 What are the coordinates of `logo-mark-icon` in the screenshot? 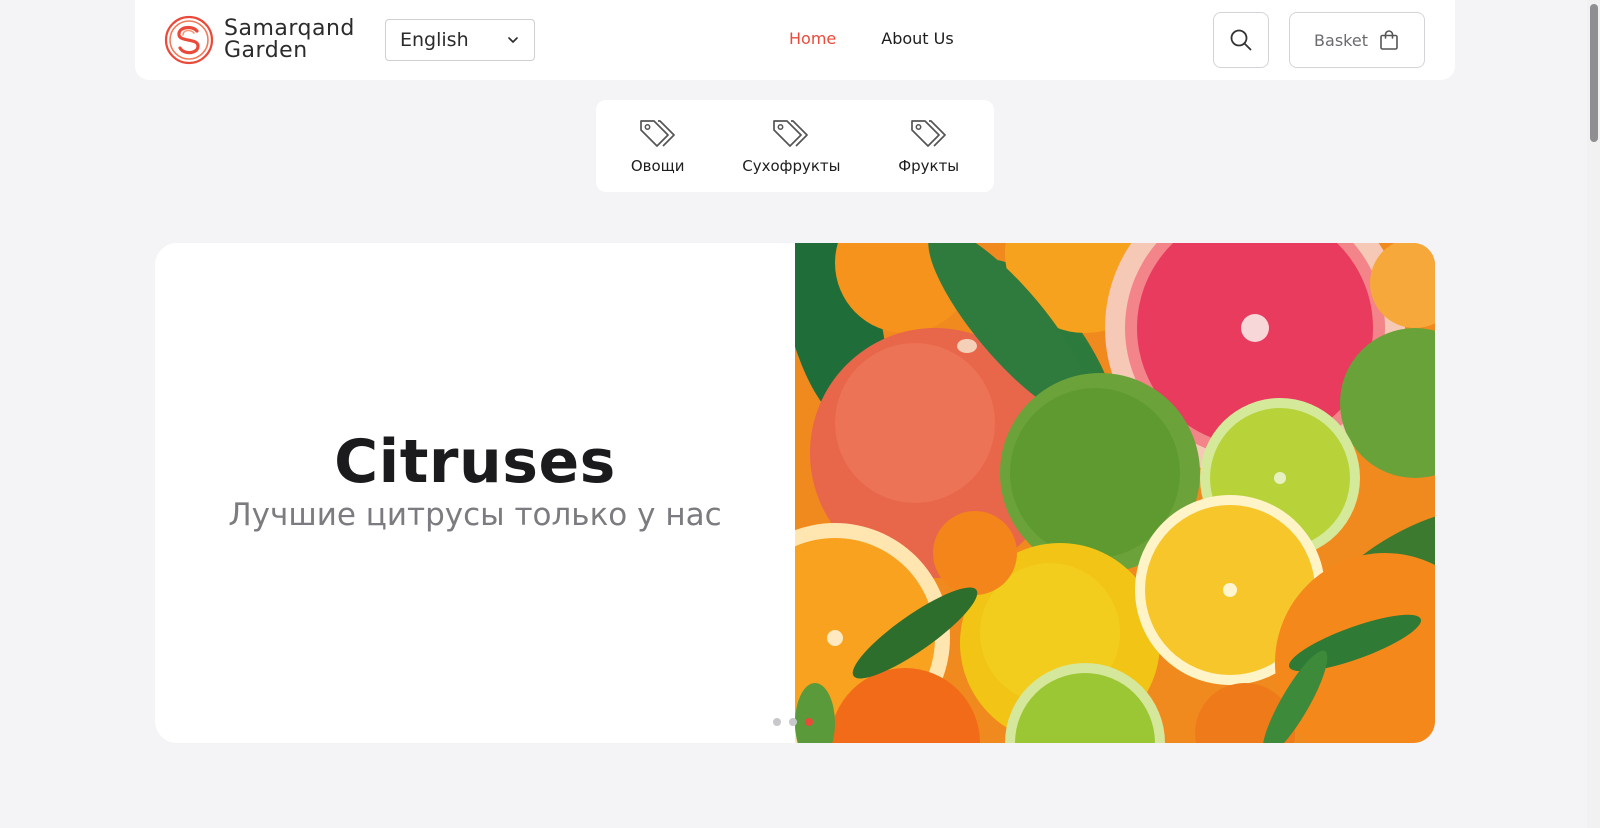 It's located at (189, 40).